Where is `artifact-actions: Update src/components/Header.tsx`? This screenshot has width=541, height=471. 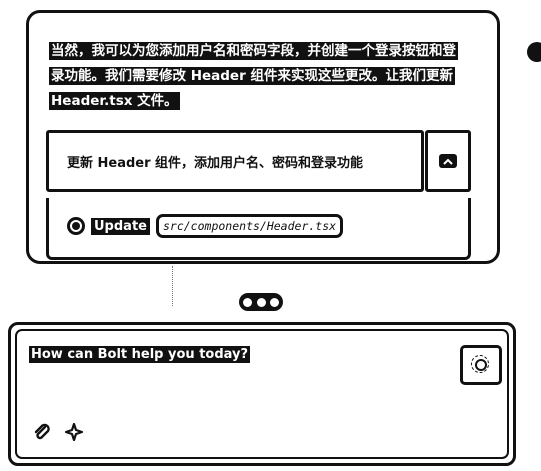
artifact-actions: Update src/components/Header.tsx is located at coordinates (258, 229).